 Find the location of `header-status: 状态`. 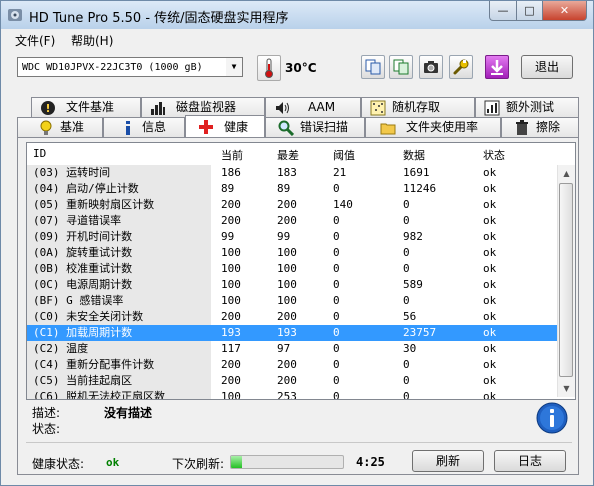

header-status: 状态 is located at coordinates (494, 155).